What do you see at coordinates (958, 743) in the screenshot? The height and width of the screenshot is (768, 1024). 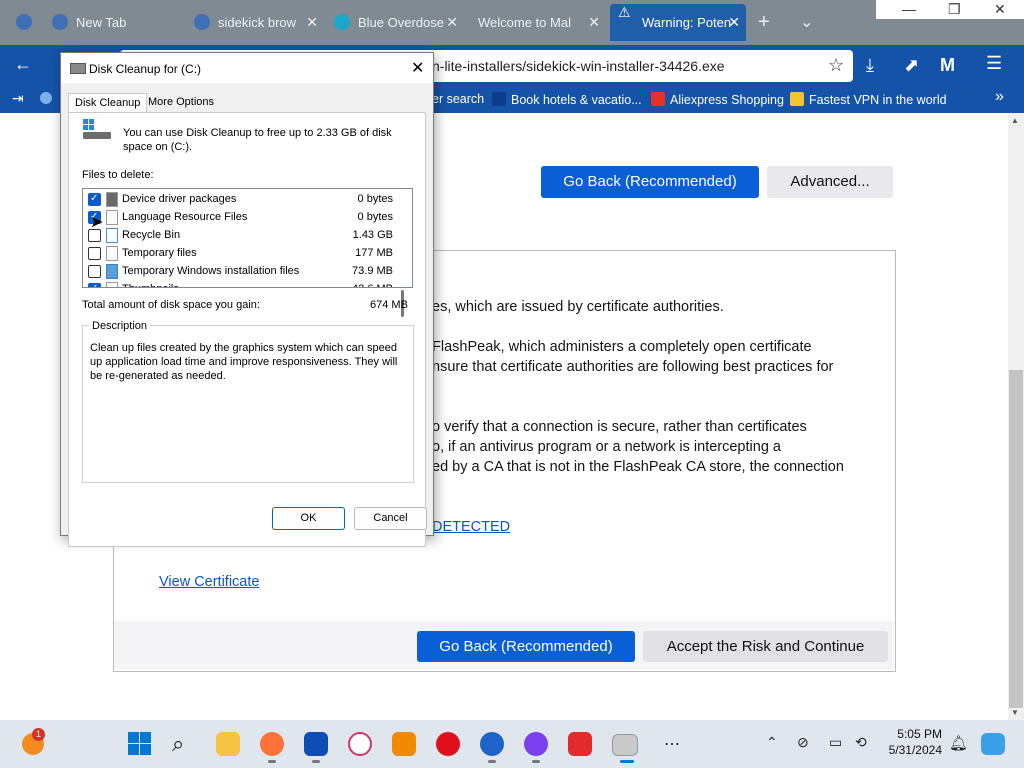 I see `notification-bell-icon: 🔔︎` at bounding box center [958, 743].